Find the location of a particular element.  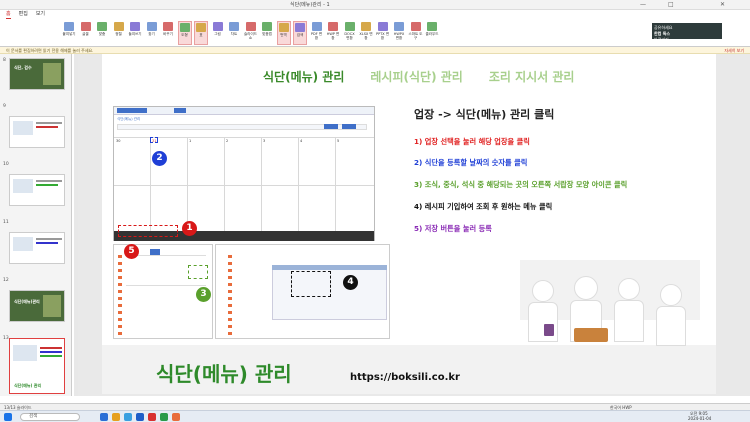

step-marker-4: 4 is located at coordinates (350, 282).